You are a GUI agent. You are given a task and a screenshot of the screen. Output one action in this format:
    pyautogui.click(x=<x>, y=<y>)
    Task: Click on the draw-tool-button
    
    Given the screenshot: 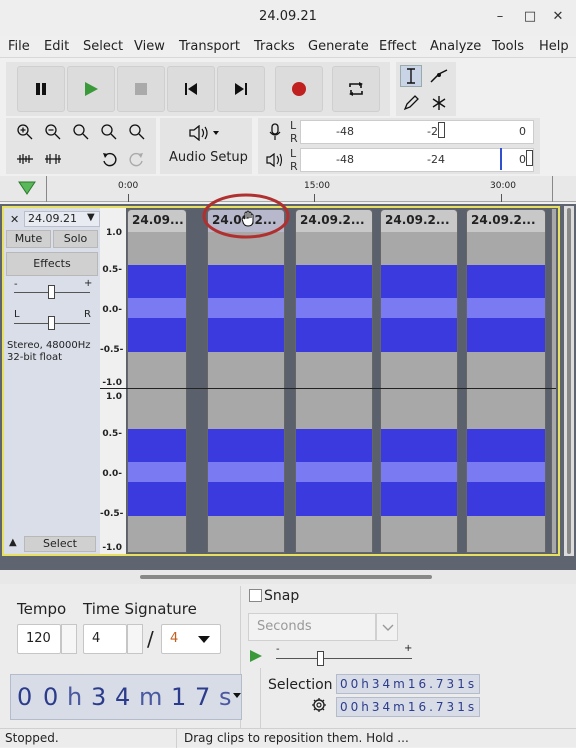 What is the action you would take?
    pyautogui.click(x=411, y=103)
    